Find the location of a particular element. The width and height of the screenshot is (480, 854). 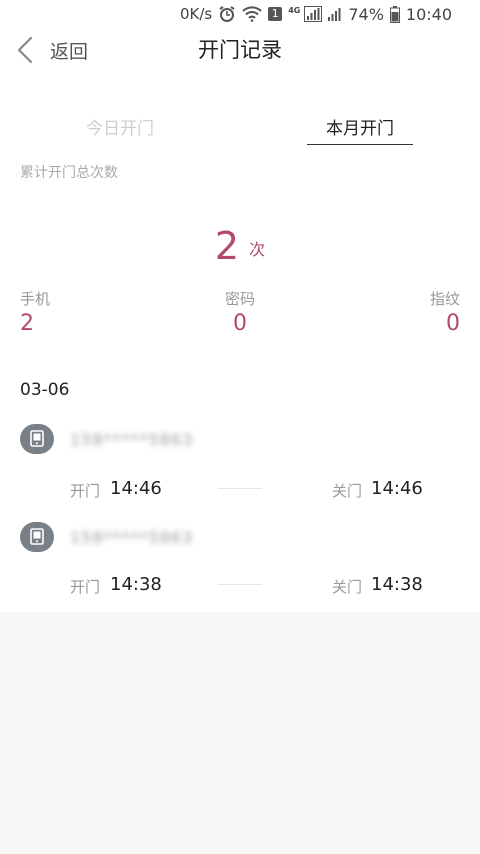

clock: 10:40 is located at coordinates (428, 14).